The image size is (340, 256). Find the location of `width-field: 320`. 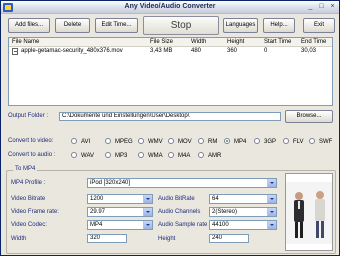

width-field: 320 is located at coordinates (107, 238).